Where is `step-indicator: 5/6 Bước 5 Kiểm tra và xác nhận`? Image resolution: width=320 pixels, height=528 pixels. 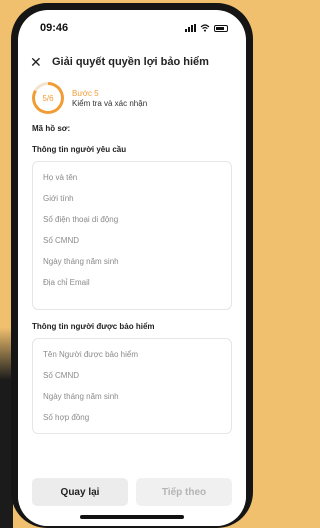
step-indicator: 5/6 Bước 5 Kiểm tra và xác nhận is located at coordinates (132, 99).